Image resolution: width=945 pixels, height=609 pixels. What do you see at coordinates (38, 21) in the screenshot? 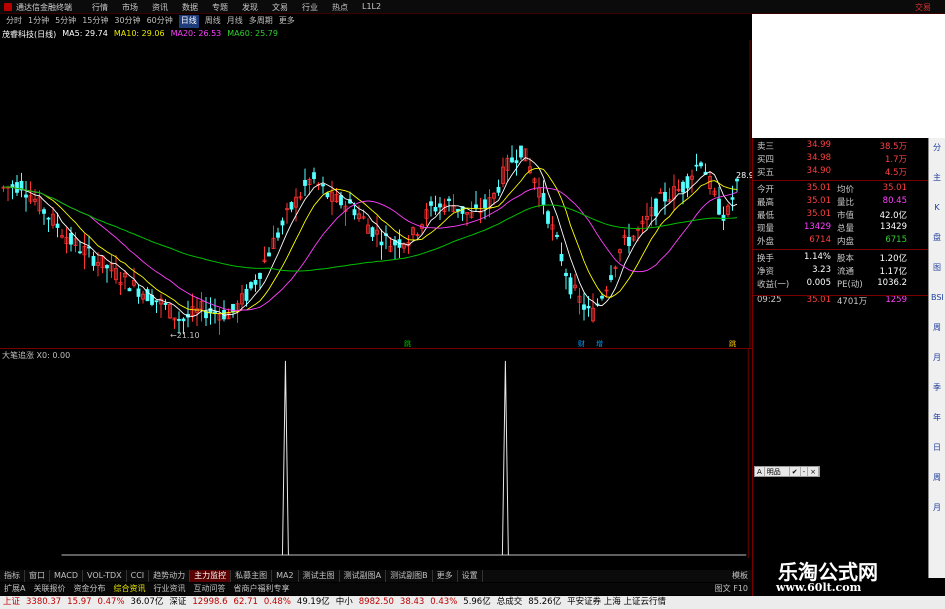
I see `period-tab: 1分钟` at bounding box center [38, 21].